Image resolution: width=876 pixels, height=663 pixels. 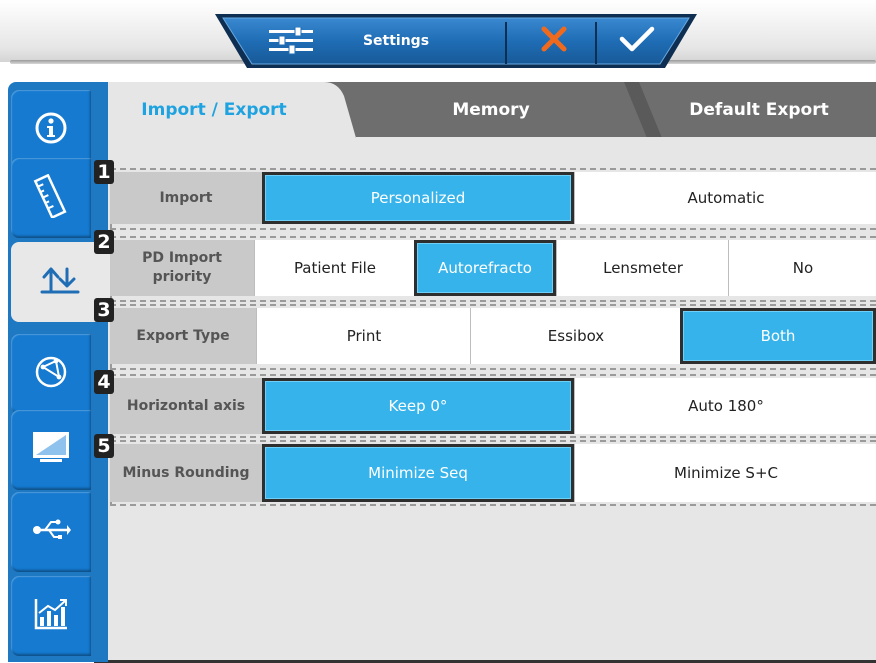 I want to click on tab-label: Default Export, so click(x=759, y=110).